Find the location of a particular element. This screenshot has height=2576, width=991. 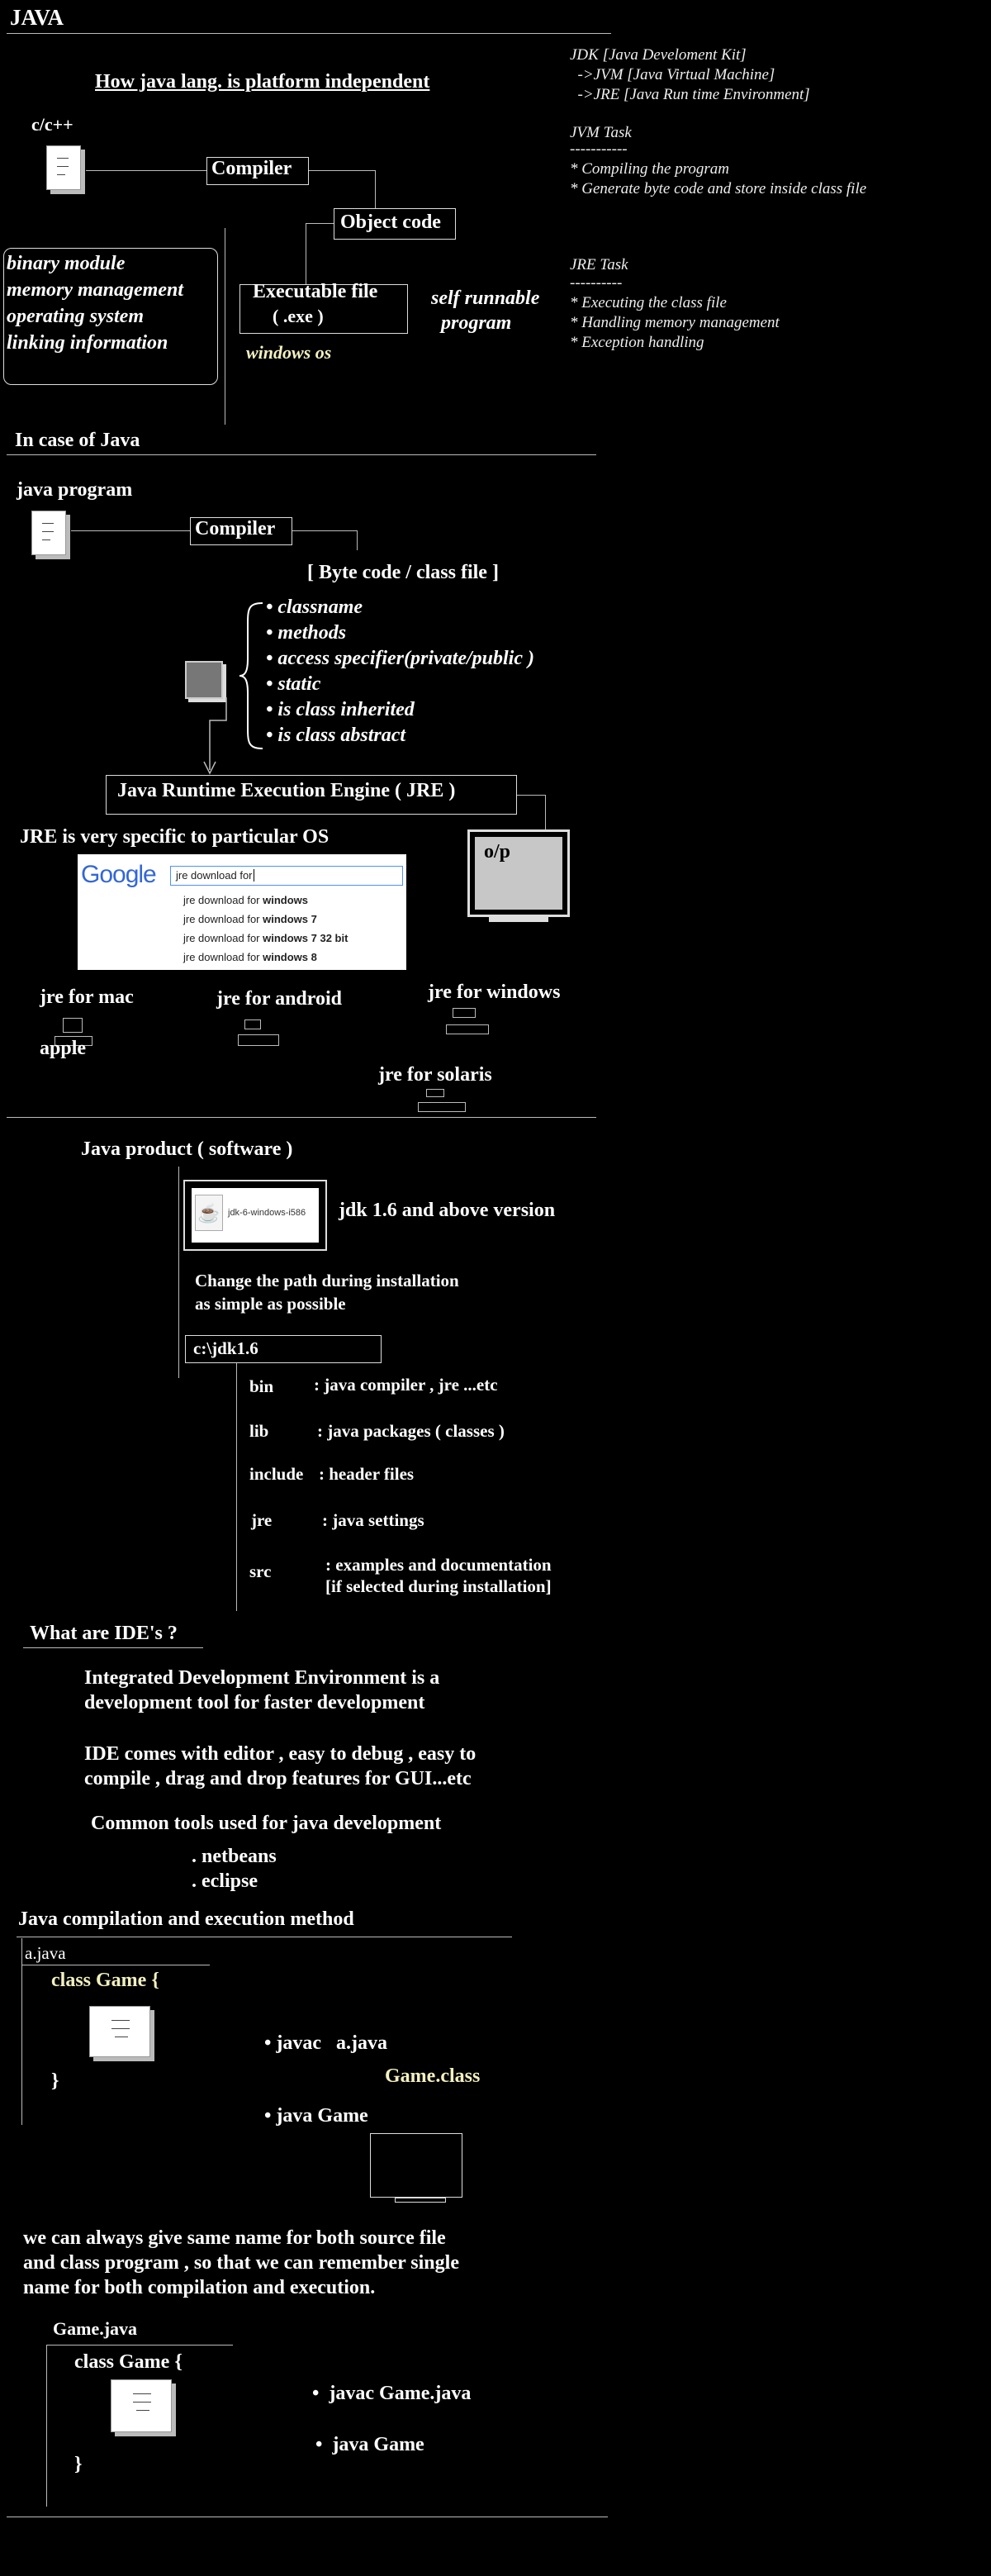

tool-item: . eclipse is located at coordinates (225, 1881).